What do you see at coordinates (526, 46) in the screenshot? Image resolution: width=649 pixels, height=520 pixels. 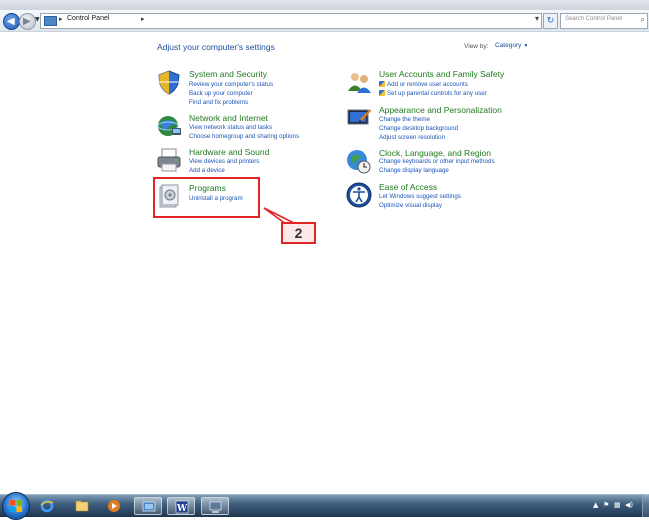 I see `chevron-down-icon: ▼` at bounding box center [526, 46].